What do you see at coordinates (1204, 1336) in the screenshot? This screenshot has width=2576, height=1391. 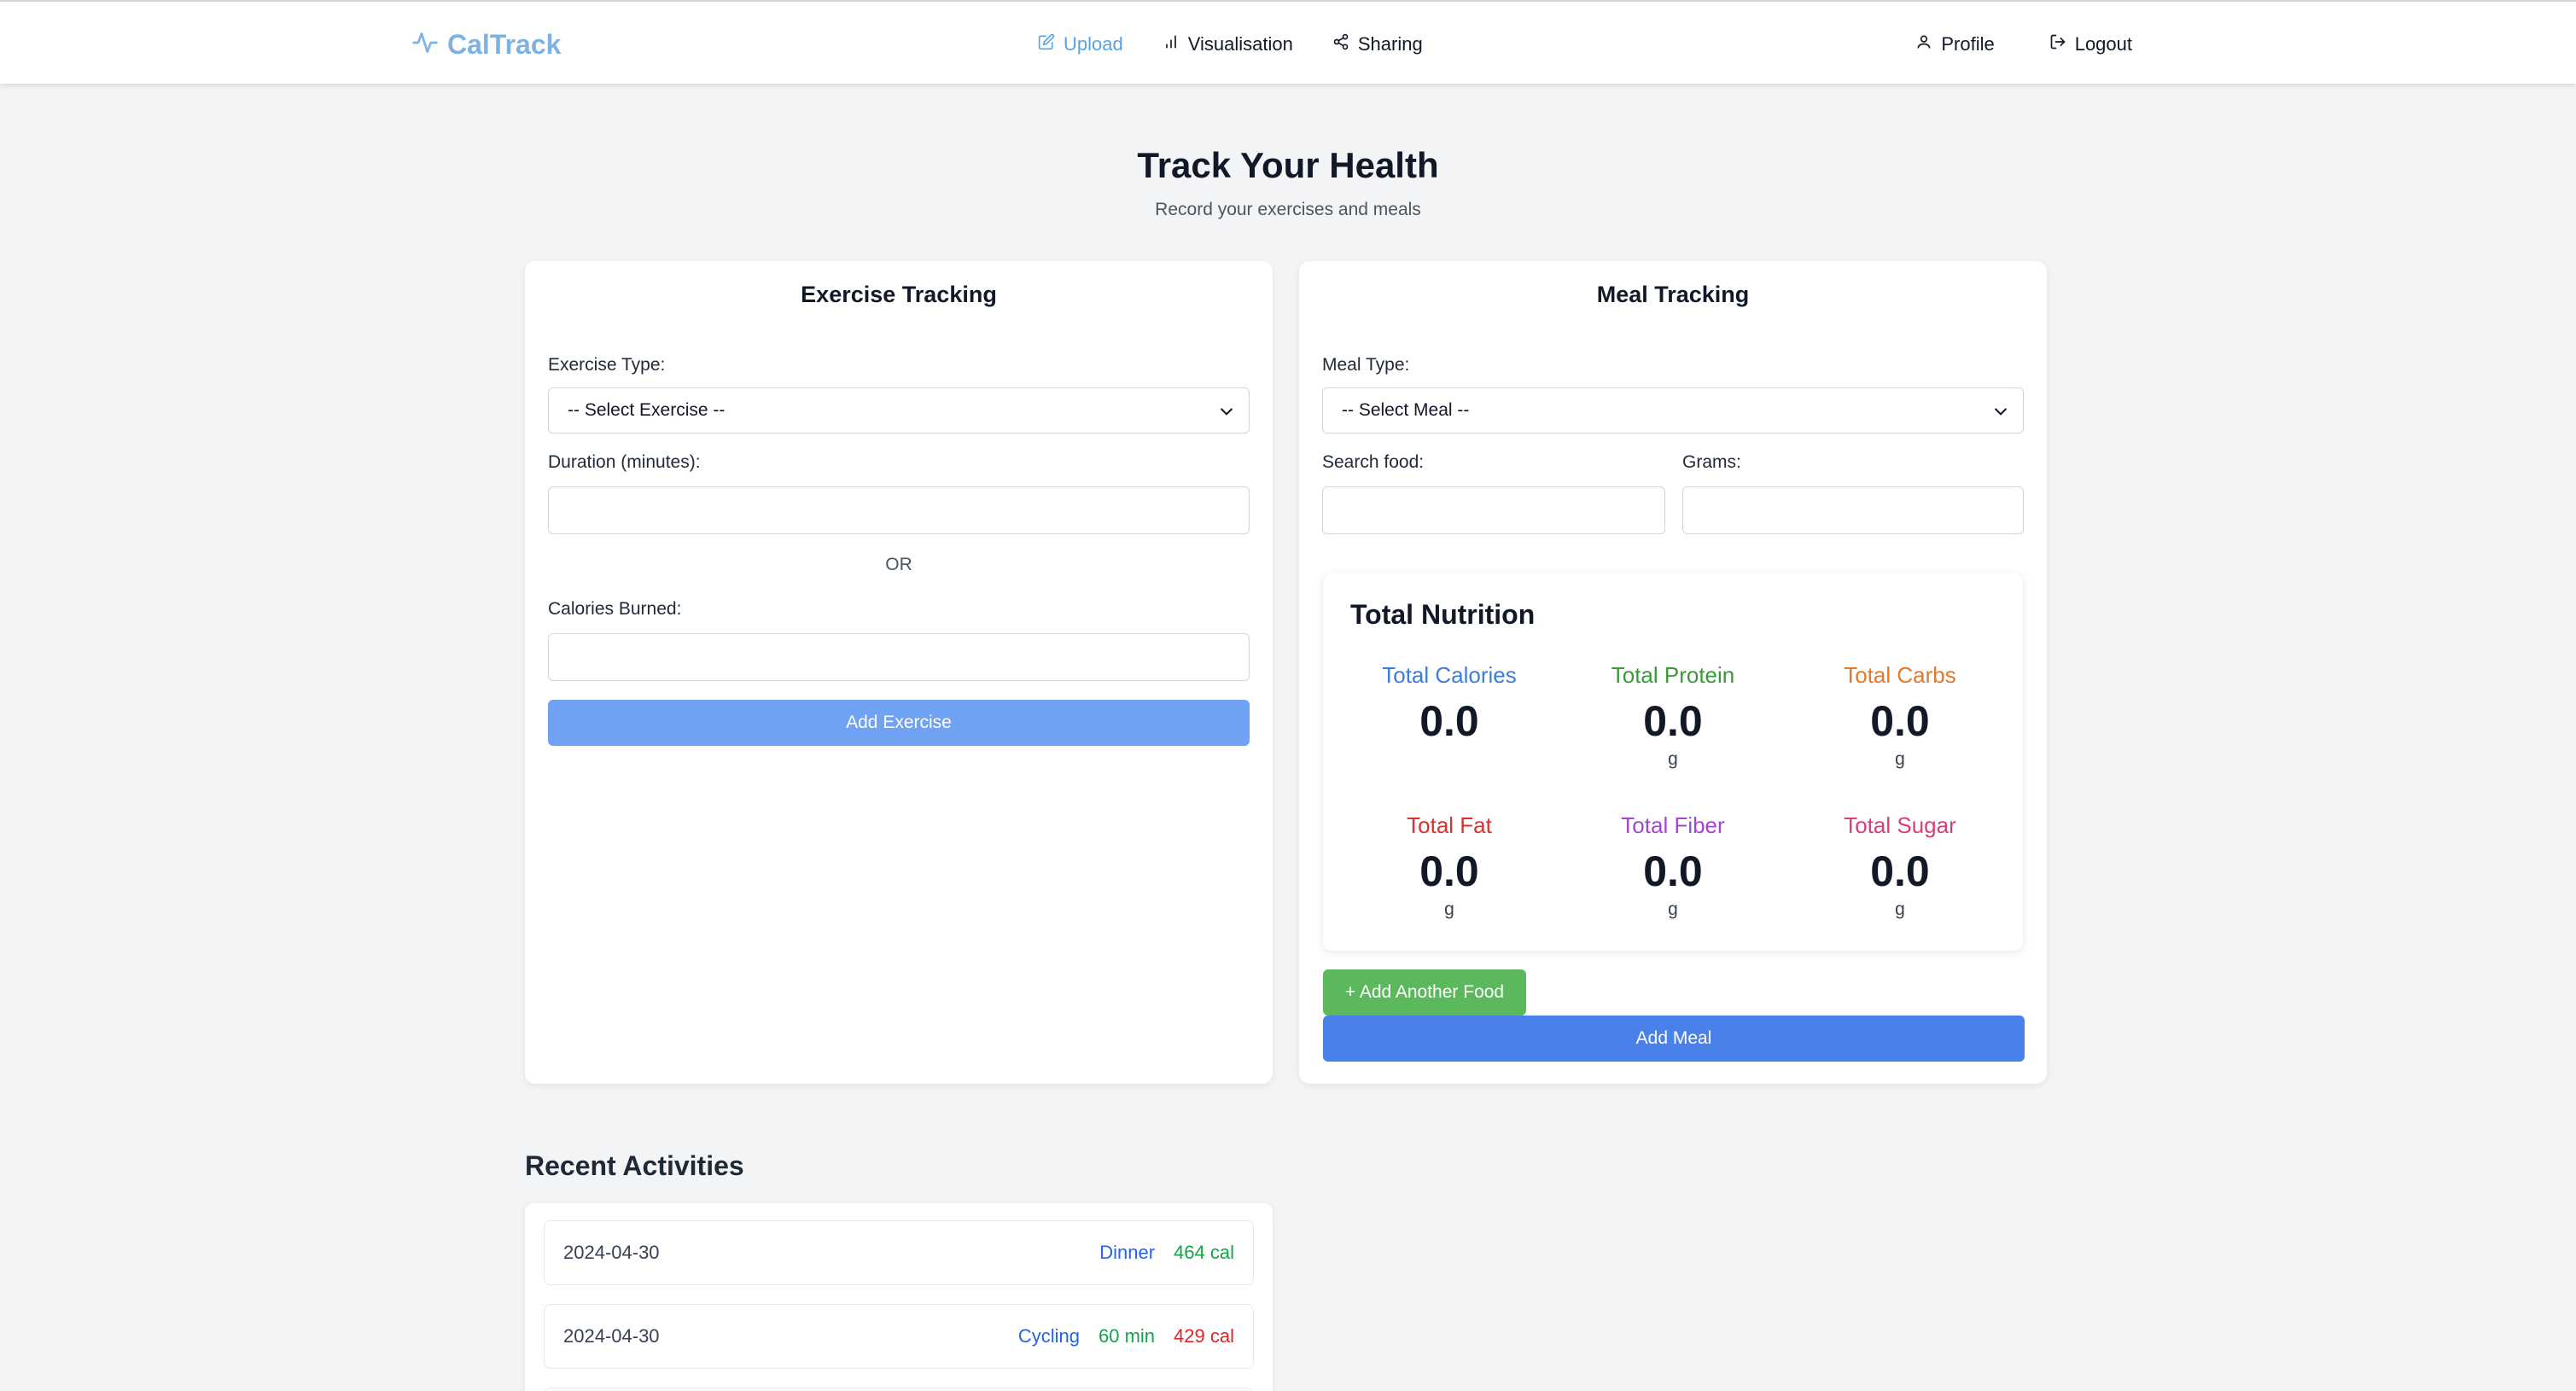 I see `activity-calories: 429 cal` at bounding box center [1204, 1336].